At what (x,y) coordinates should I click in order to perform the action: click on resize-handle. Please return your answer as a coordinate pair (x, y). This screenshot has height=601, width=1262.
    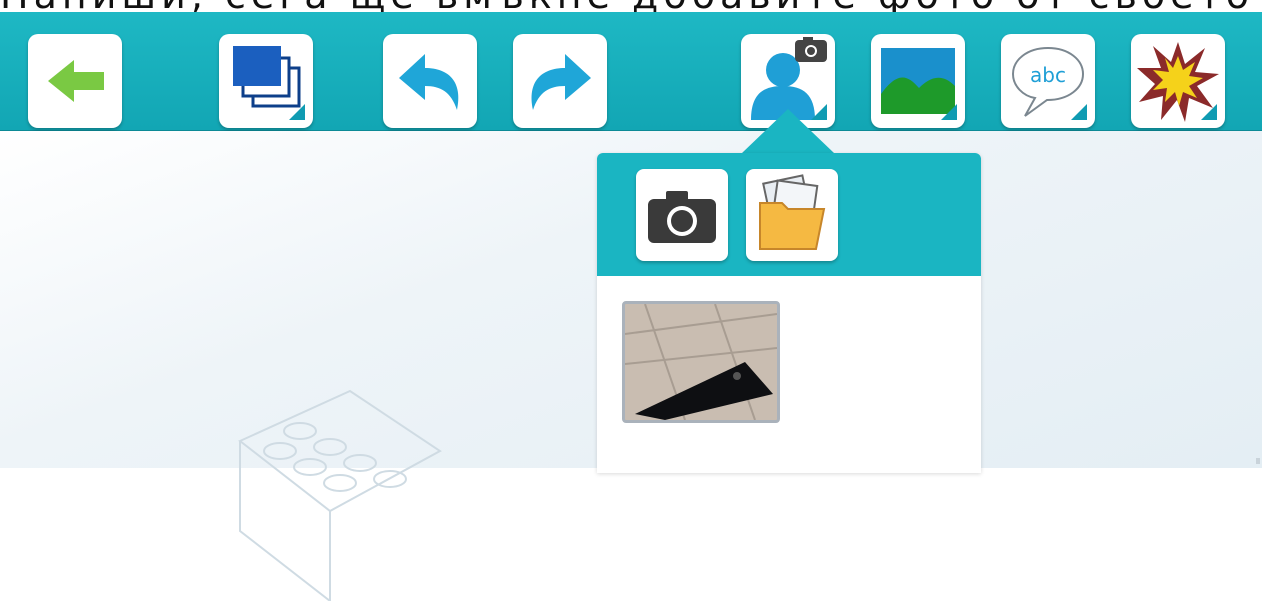
    Looking at the image, I should click on (1258, 461).